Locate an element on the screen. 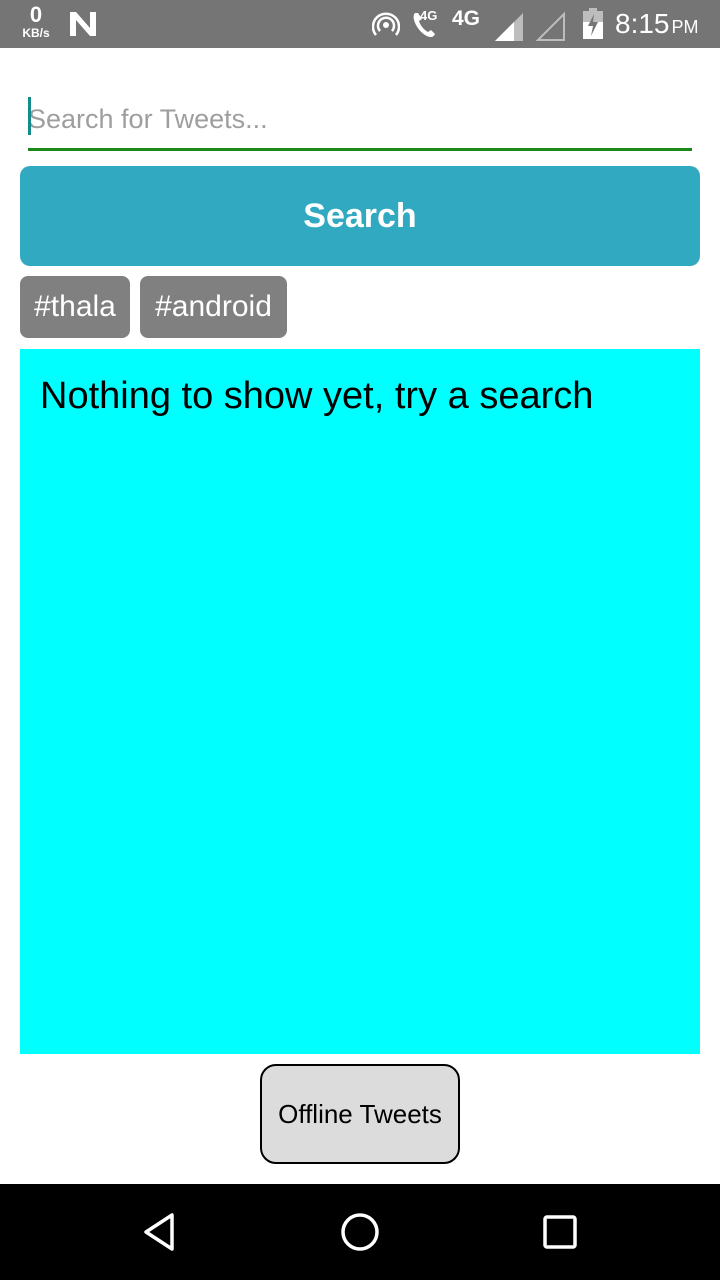 The width and height of the screenshot is (720, 1280). network-type: 4G is located at coordinates (466, 18).